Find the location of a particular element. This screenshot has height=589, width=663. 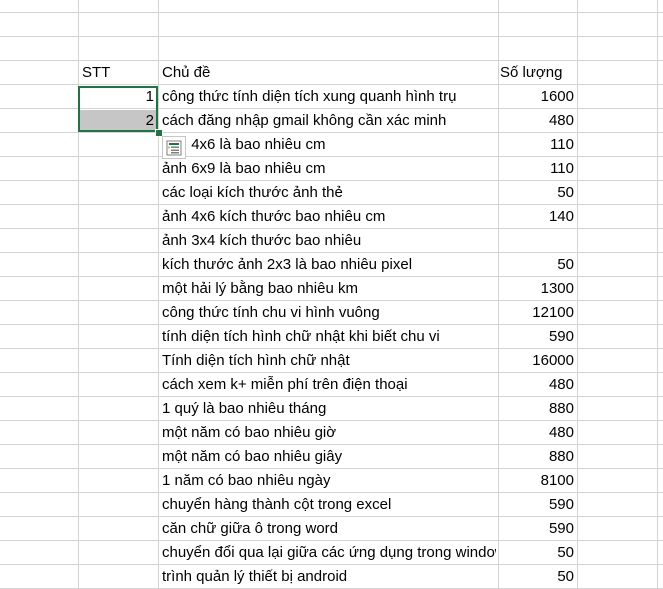

auto-fill-options-button is located at coordinates (174, 147).